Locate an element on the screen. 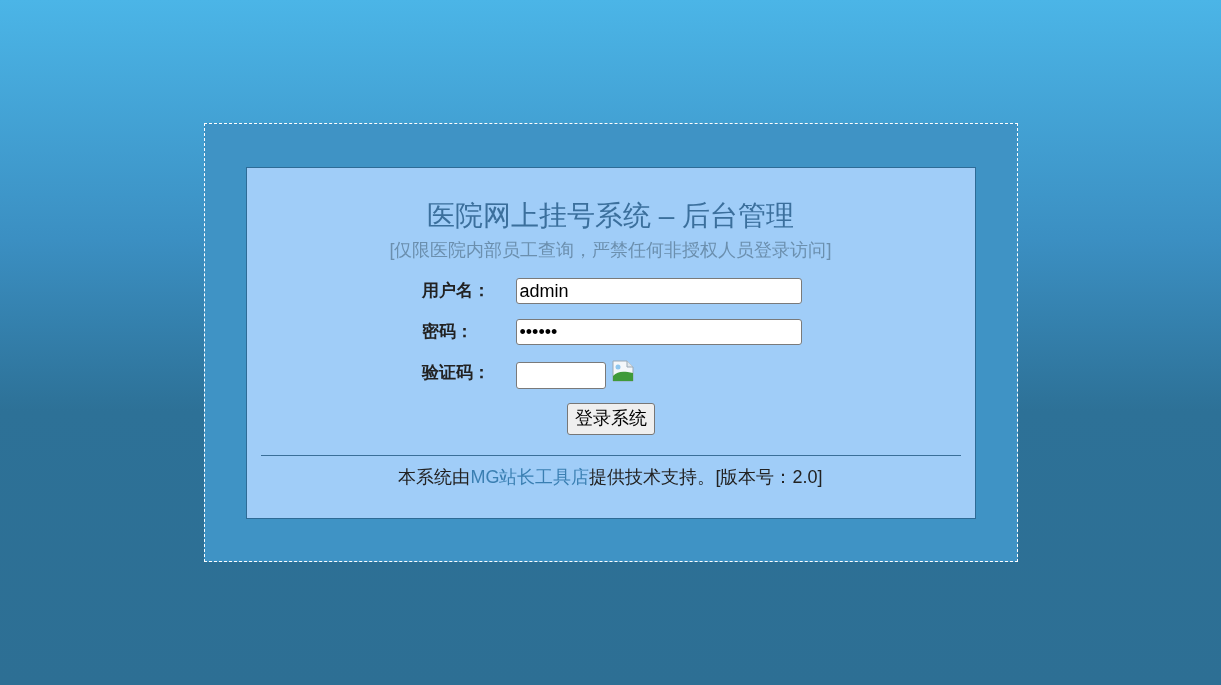 The height and width of the screenshot is (685, 1221). broken-image-icon is located at coordinates (622, 371).